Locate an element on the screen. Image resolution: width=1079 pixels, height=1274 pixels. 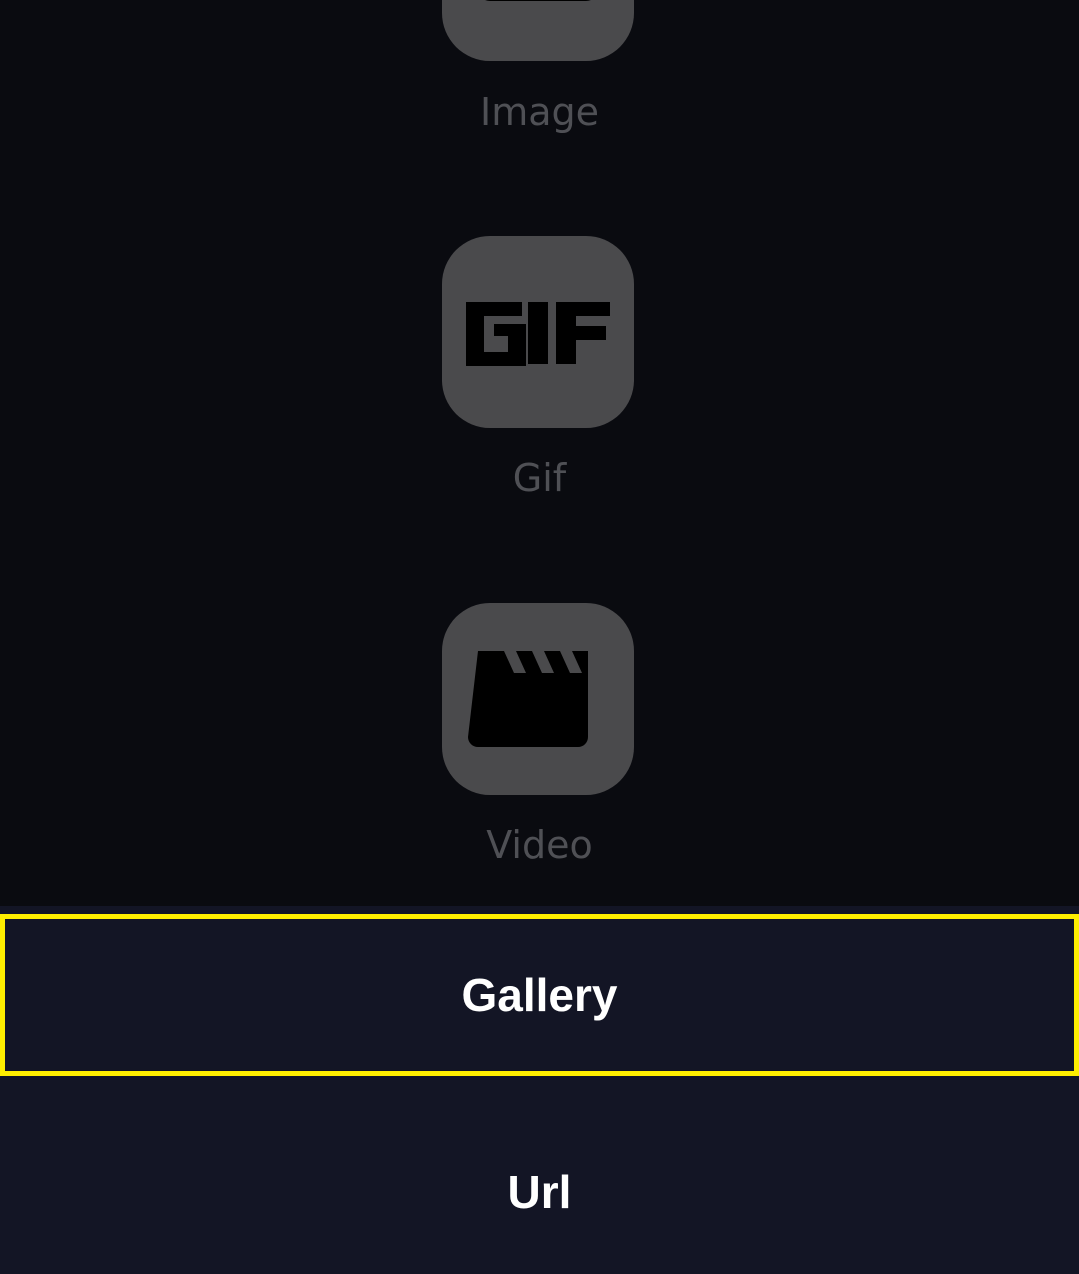
media-option-label: Image is located at coordinates (539, 112).